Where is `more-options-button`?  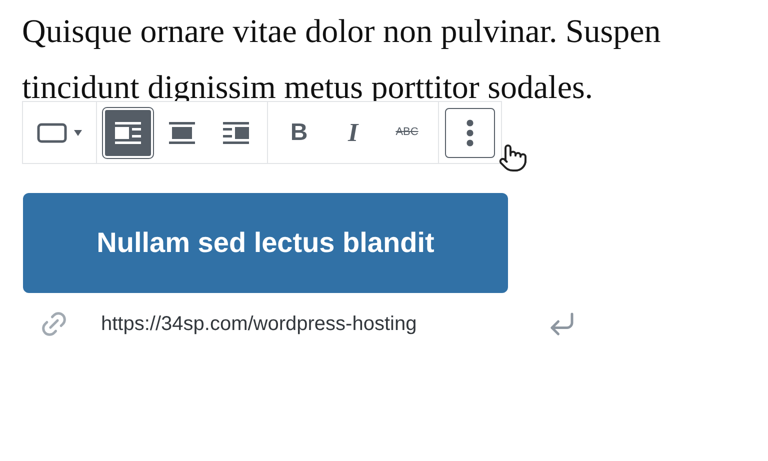 more-options-button is located at coordinates (470, 133).